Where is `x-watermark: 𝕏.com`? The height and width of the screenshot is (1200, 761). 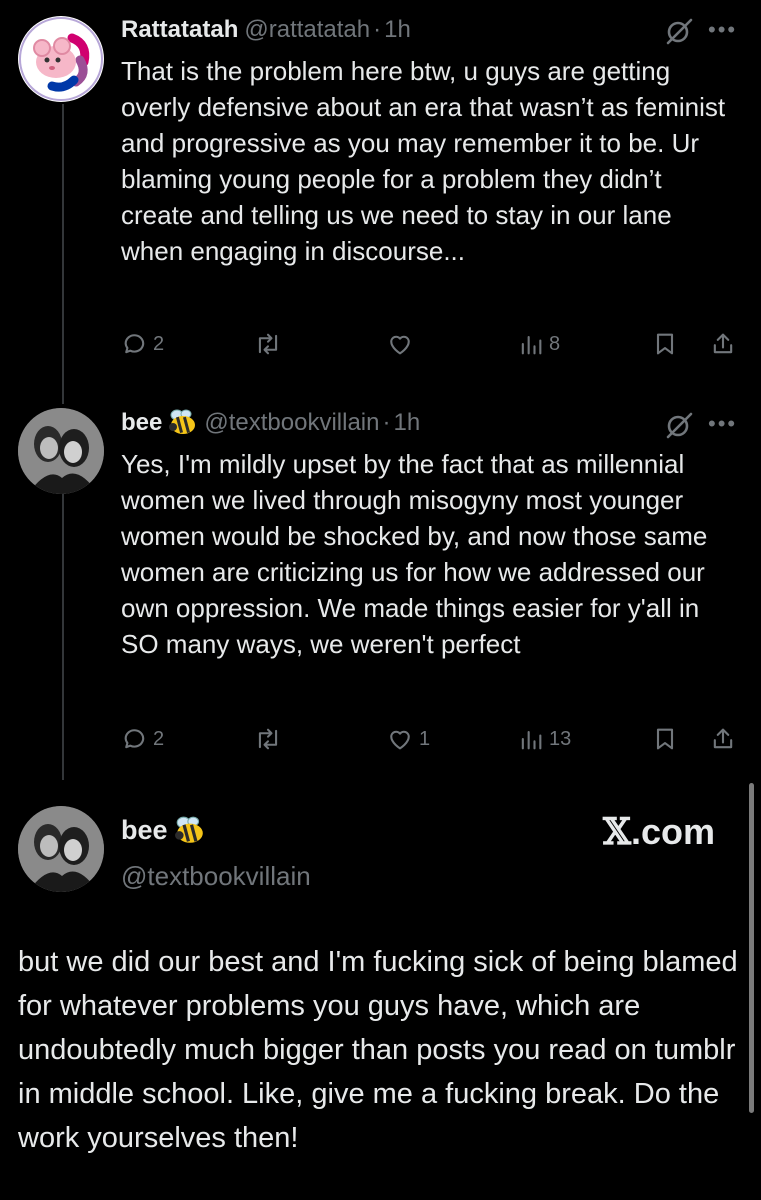
x-watermark: 𝕏.com is located at coordinates (659, 832).